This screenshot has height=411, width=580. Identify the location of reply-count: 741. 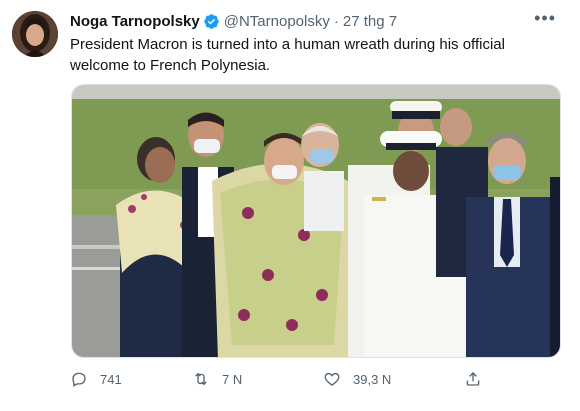
(111, 379).